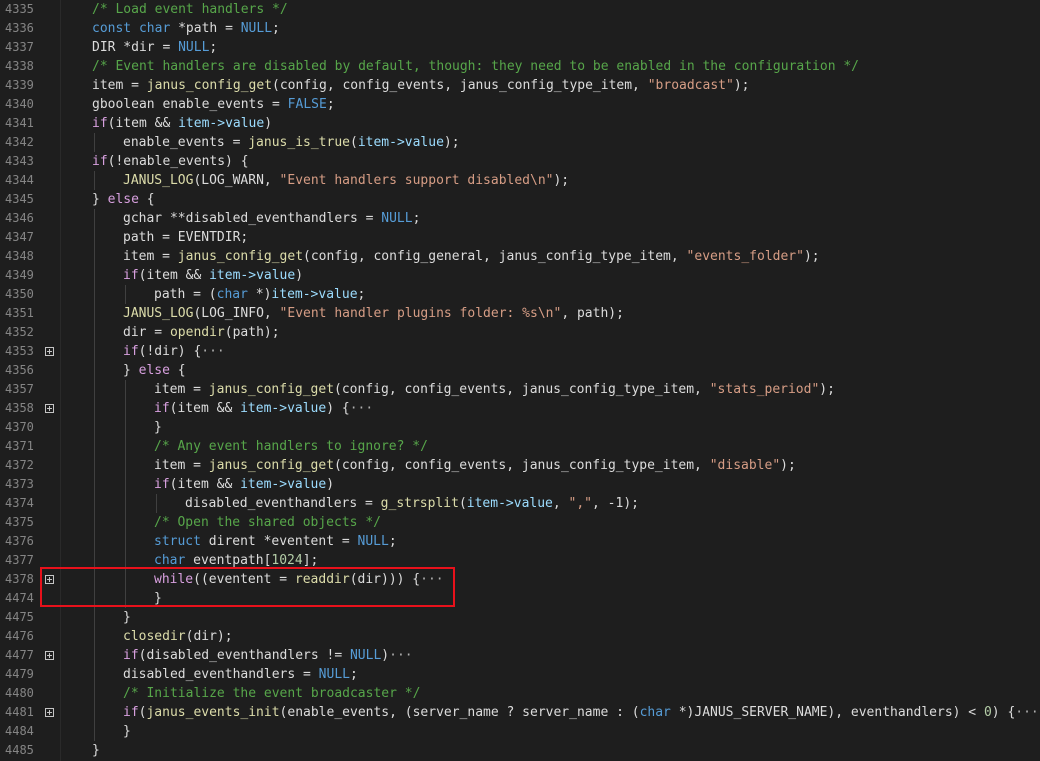 The image size is (1040, 761). I want to click on code-text: const char *path = NULL;, so click(186, 28).